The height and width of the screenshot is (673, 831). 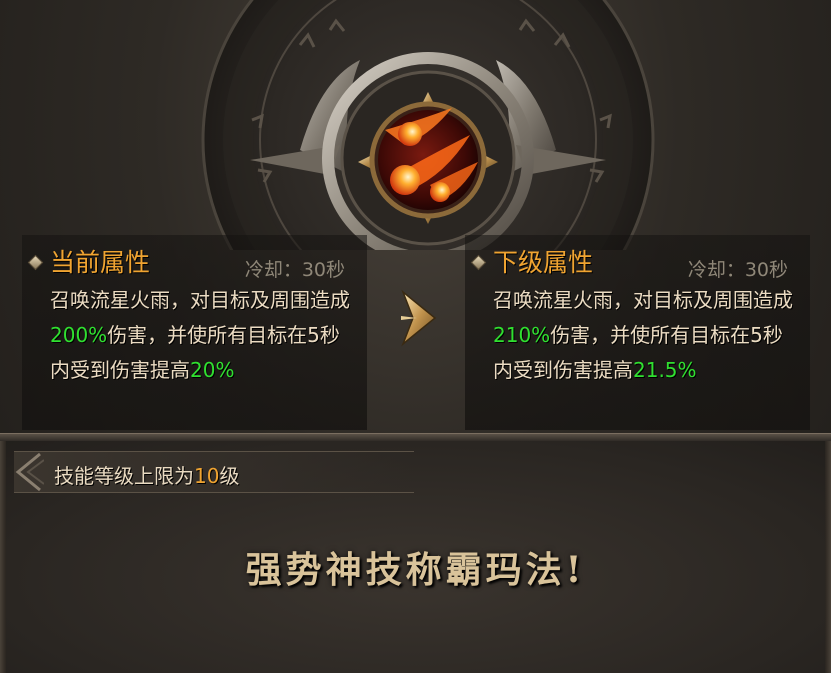 What do you see at coordinates (828, 557) in the screenshot?
I see `frame-right` at bounding box center [828, 557].